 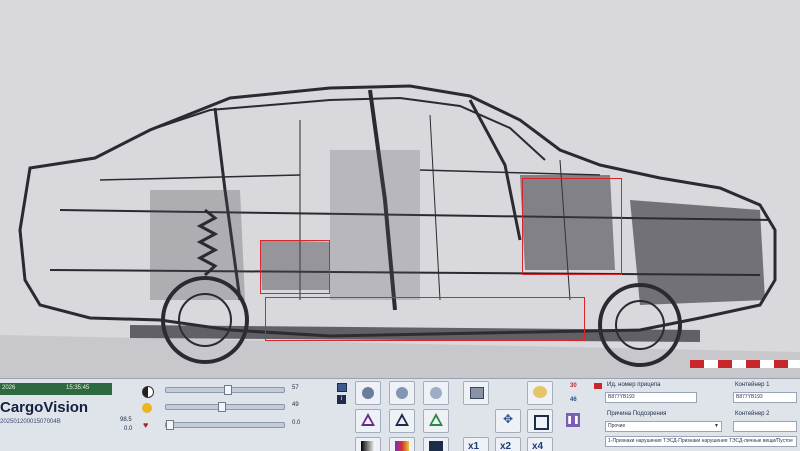 What do you see at coordinates (145, 425) in the screenshot?
I see `gamma-icon: ♥` at bounding box center [145, 425].